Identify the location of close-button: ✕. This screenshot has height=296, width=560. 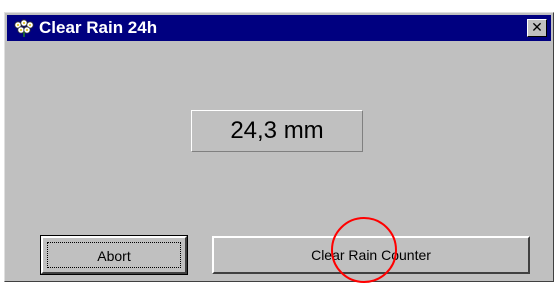
(537, 28).